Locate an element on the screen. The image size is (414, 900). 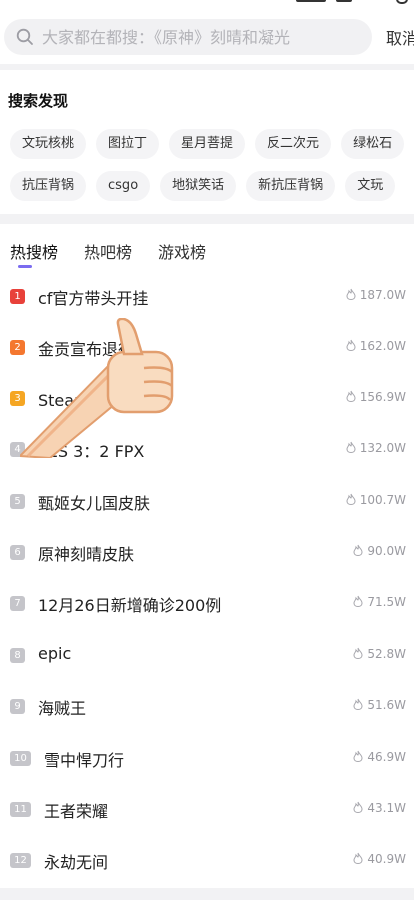
heat-count: 162.0W is located at coordinates (376, 346).